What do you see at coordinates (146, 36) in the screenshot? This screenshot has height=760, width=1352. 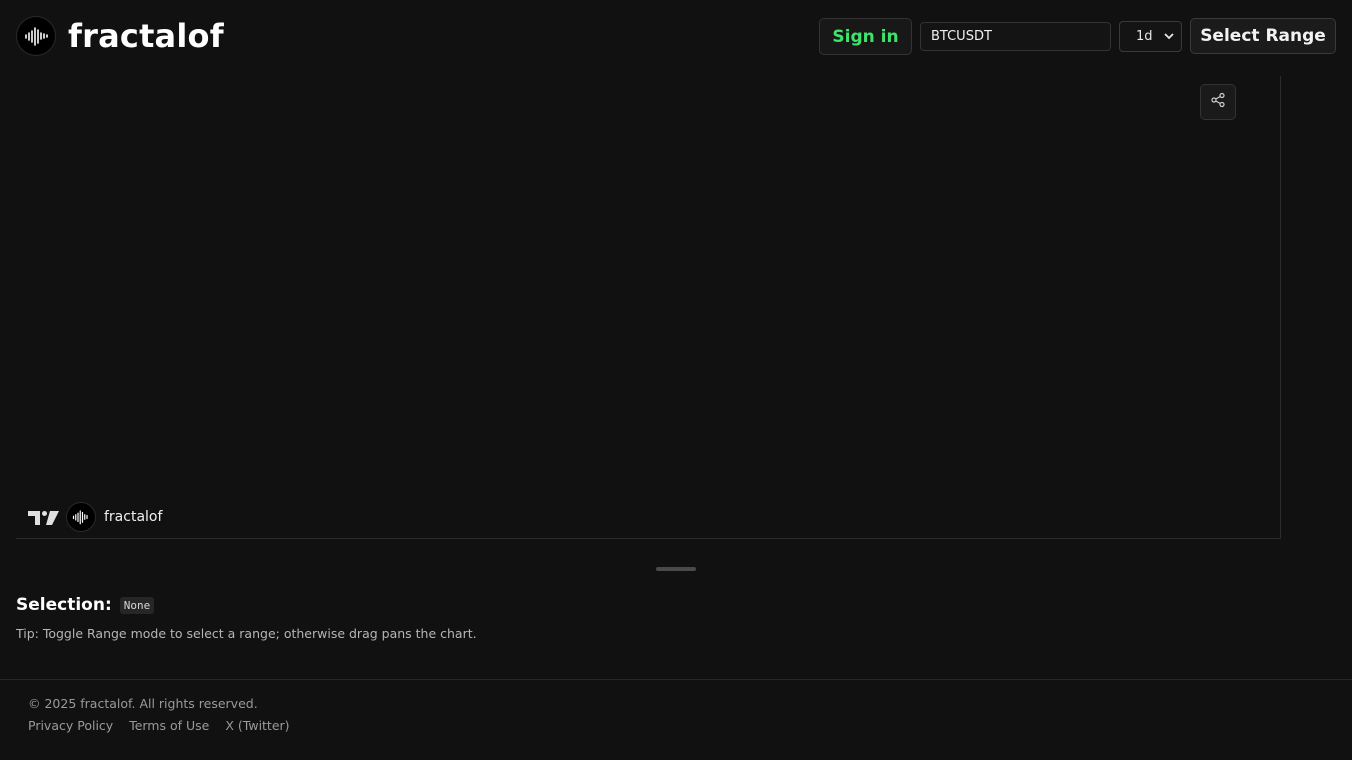 I see `brand-name: fractalof` at bounding box center [146, 36].